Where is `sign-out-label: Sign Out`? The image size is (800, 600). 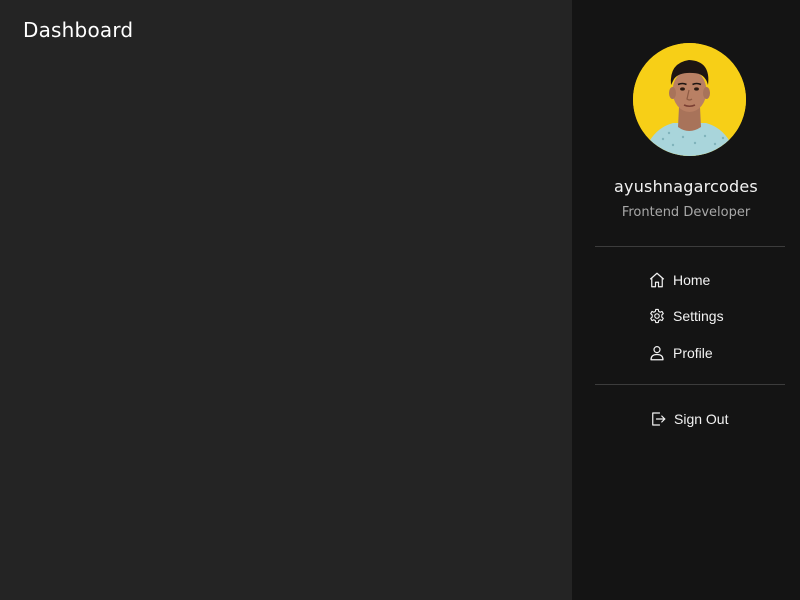
sign-out-label: Sign Out is located at coordinates (701, 419).